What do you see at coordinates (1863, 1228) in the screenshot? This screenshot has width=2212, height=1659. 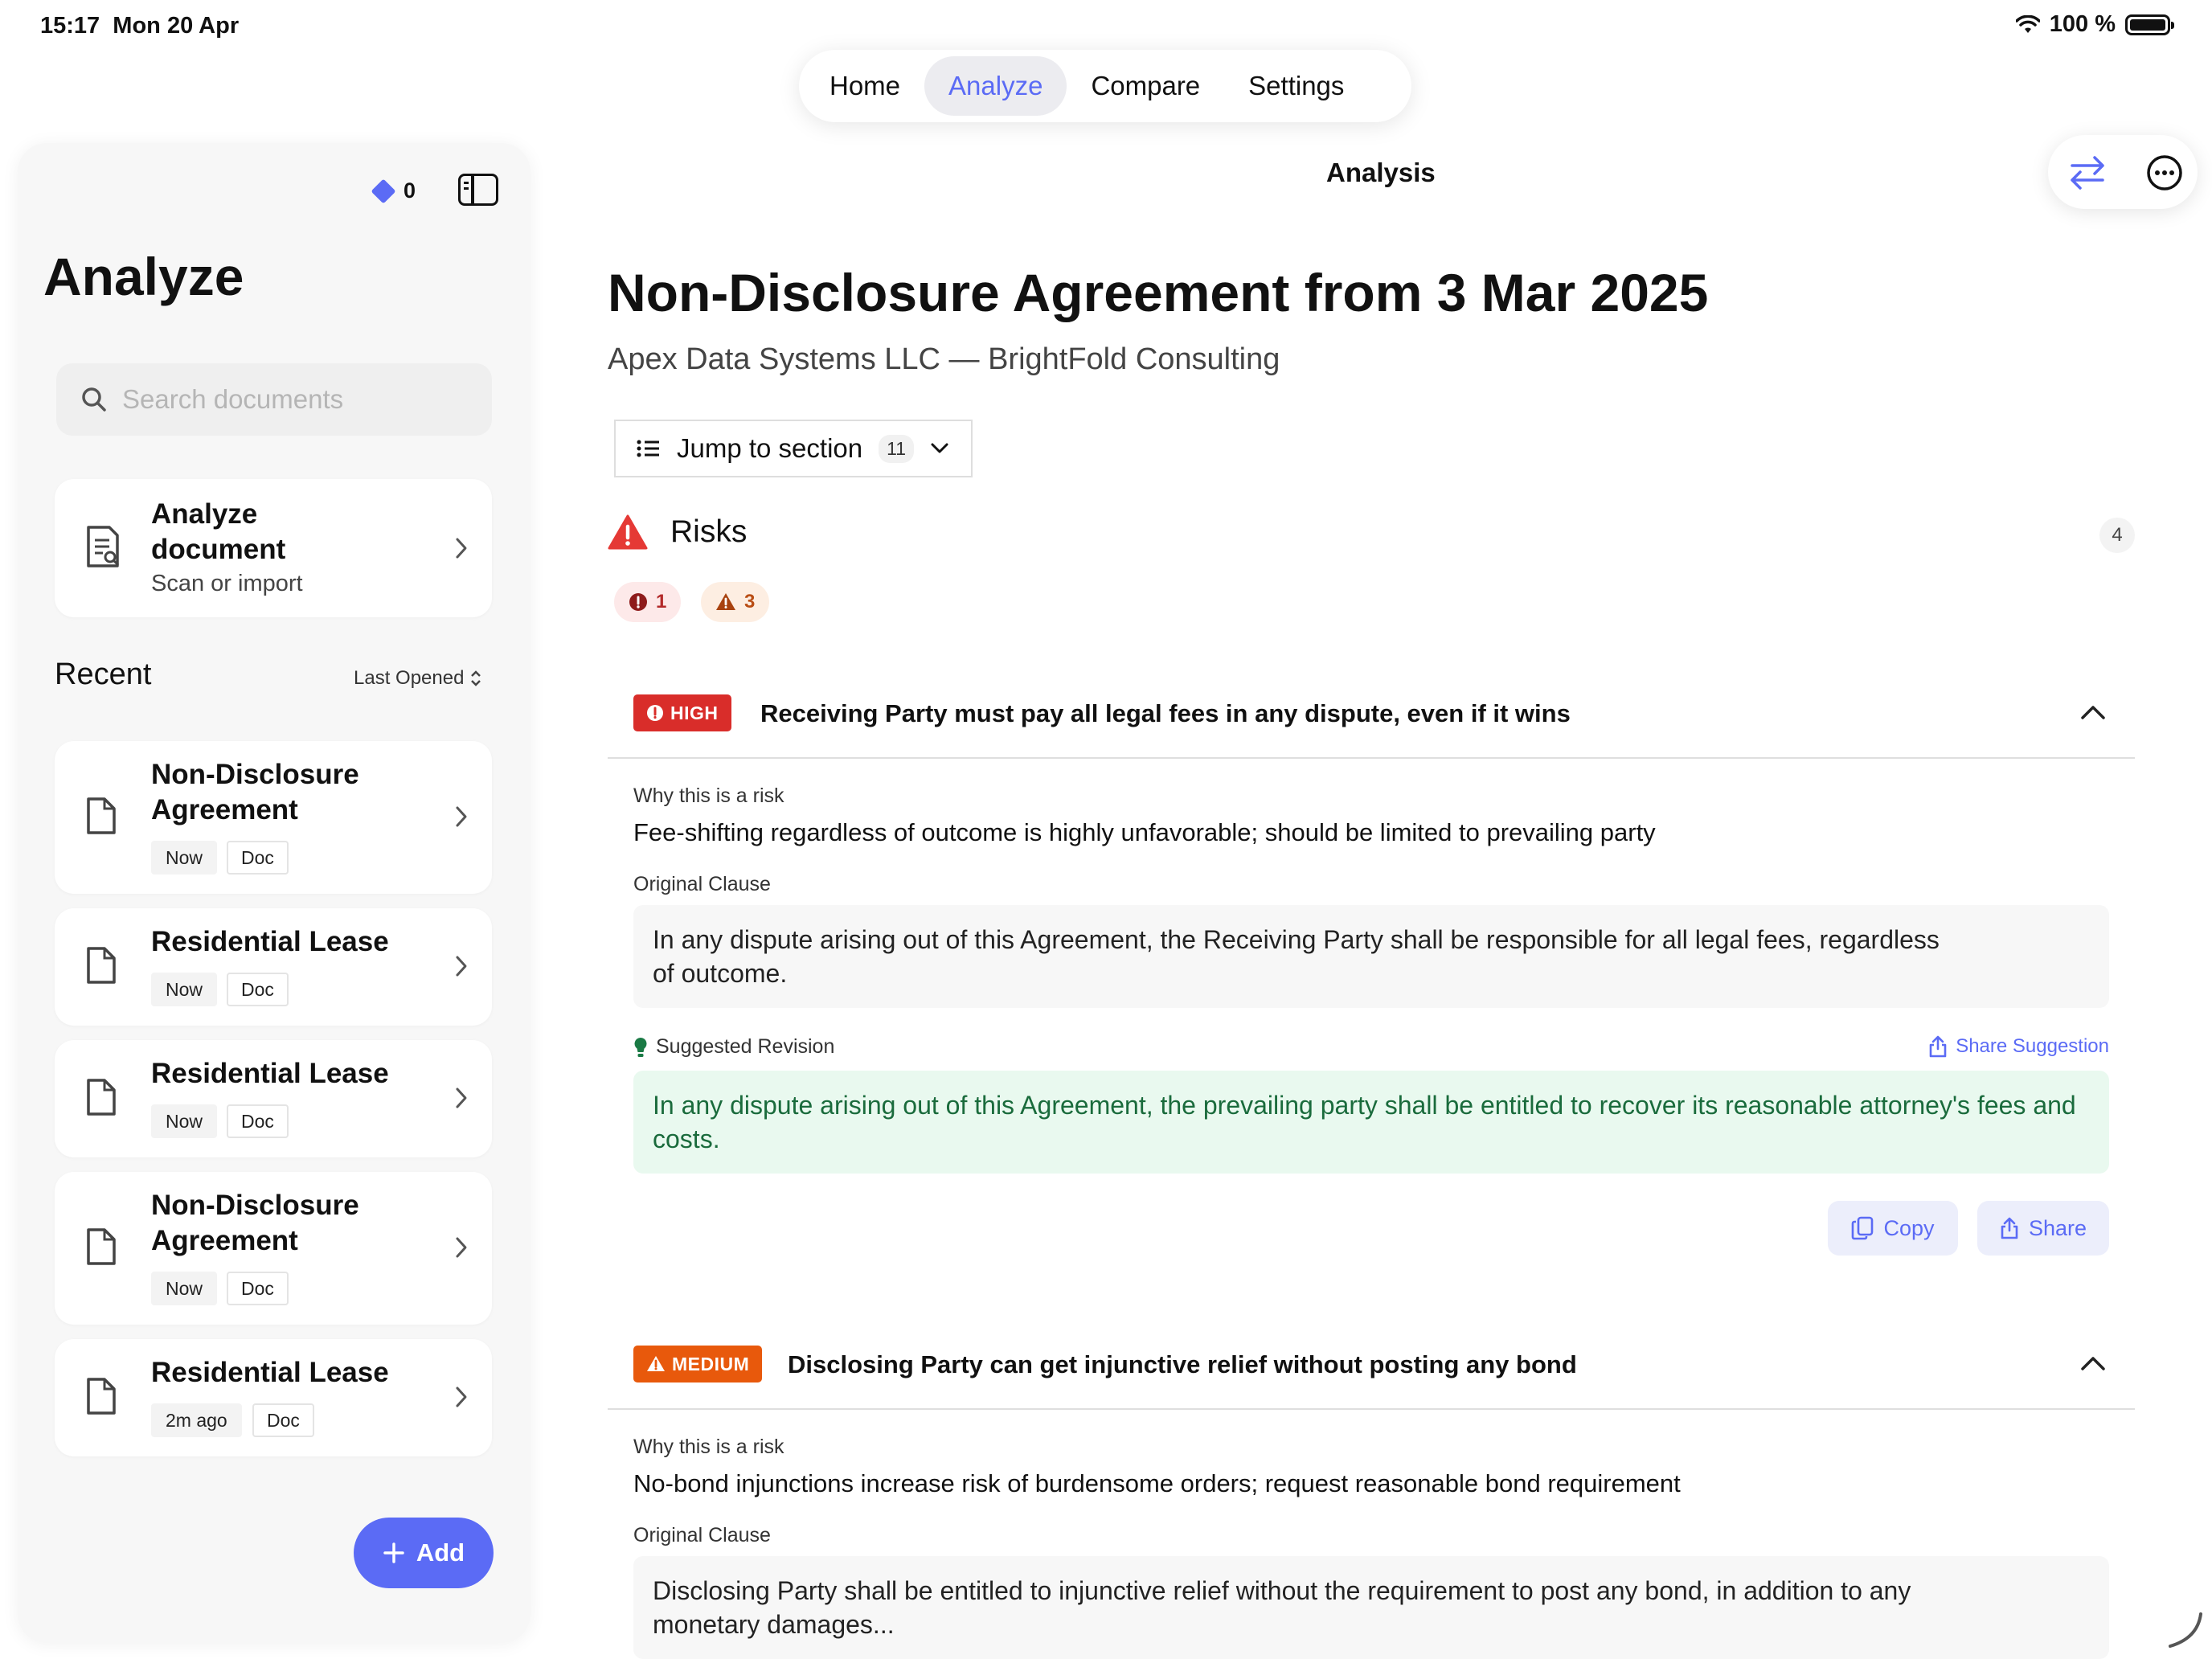 I see `copy-icon` at bounding box center [1863, 1228].